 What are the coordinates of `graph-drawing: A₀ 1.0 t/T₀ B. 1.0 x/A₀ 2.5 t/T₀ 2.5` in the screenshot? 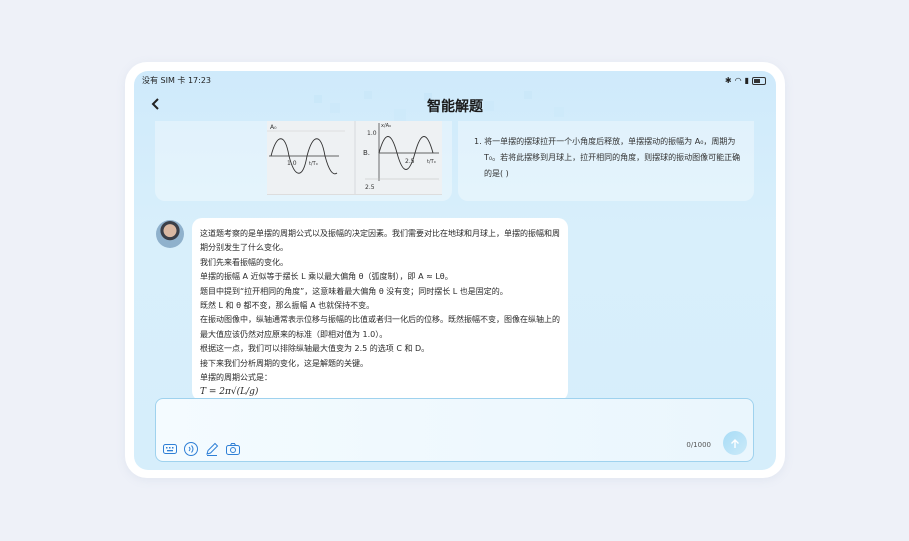 It's located at (354, 157).